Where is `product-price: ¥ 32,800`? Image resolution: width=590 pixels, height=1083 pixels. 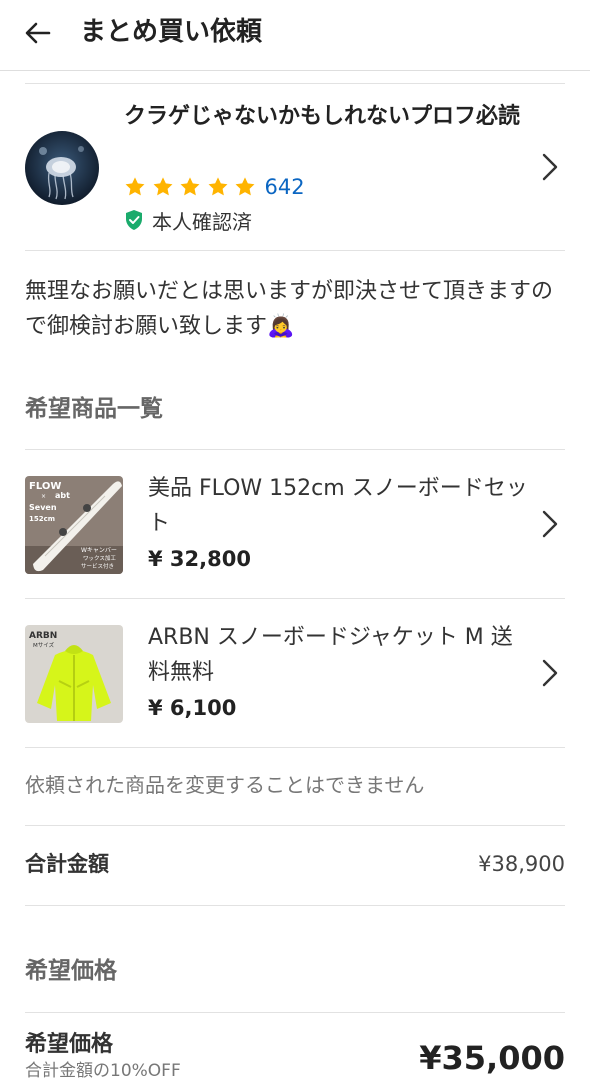
product-price: ¥ 32,800 is located at coordinates (199, 559).